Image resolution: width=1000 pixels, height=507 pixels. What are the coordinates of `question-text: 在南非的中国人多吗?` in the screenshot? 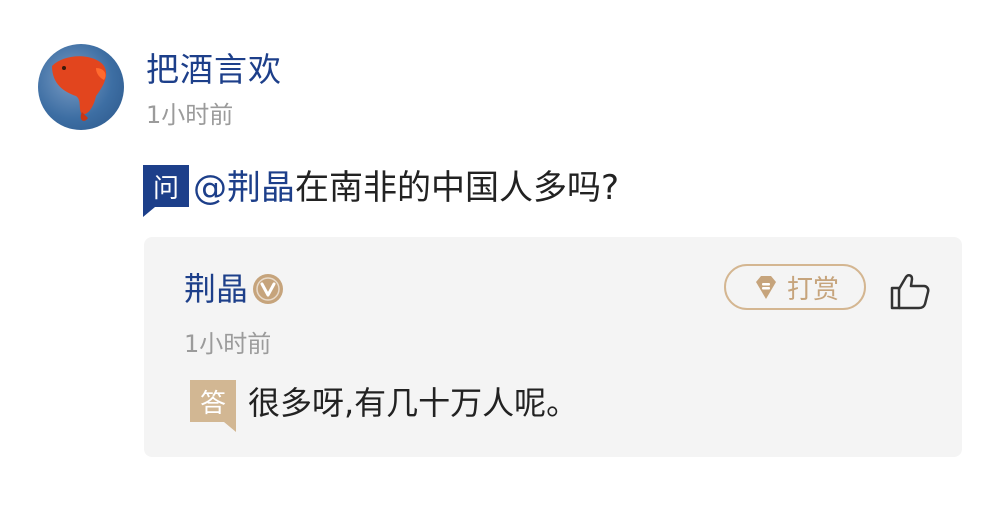 It's located at (457, 188).